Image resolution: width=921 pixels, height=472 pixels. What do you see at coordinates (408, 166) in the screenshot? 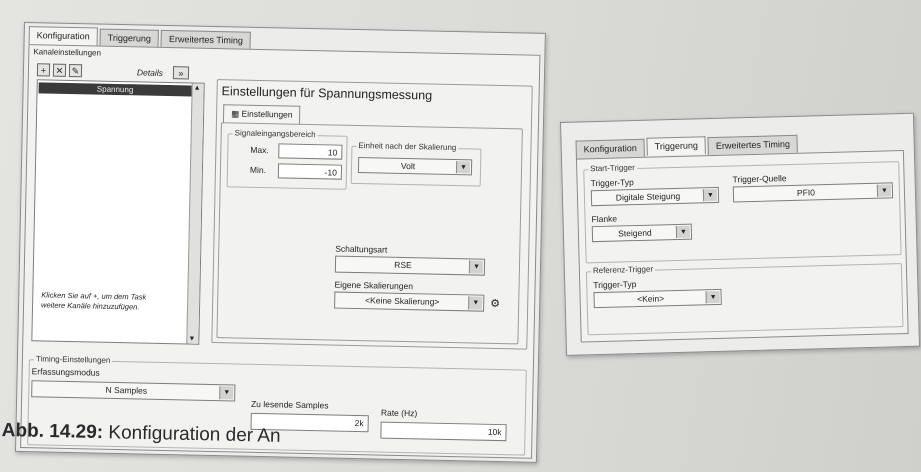
I see `unit-value: Volt` at bounding box center [408, 166].